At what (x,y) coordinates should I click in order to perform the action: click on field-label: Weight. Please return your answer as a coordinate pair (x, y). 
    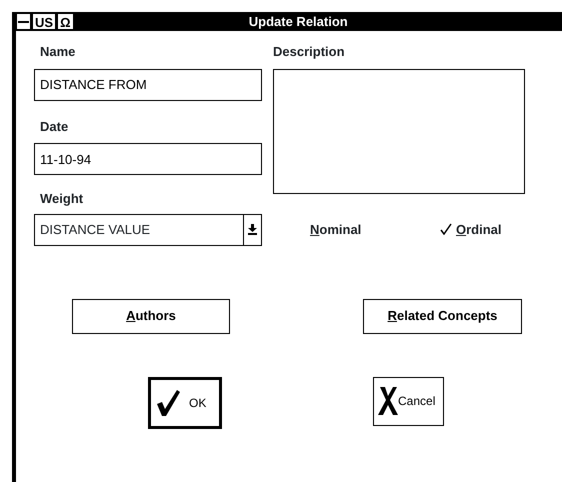
    Looking at the image, I should click on (62, 199).